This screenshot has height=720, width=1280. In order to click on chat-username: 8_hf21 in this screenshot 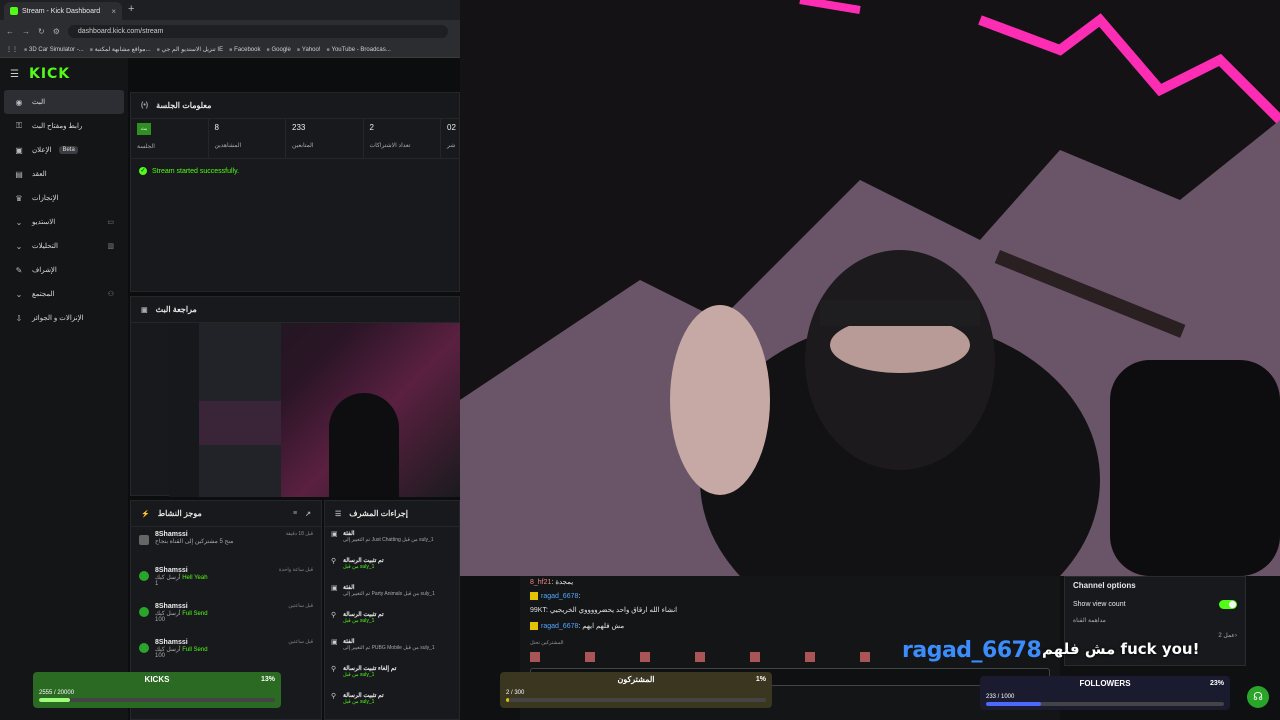, I will do `click(540, 582)`.